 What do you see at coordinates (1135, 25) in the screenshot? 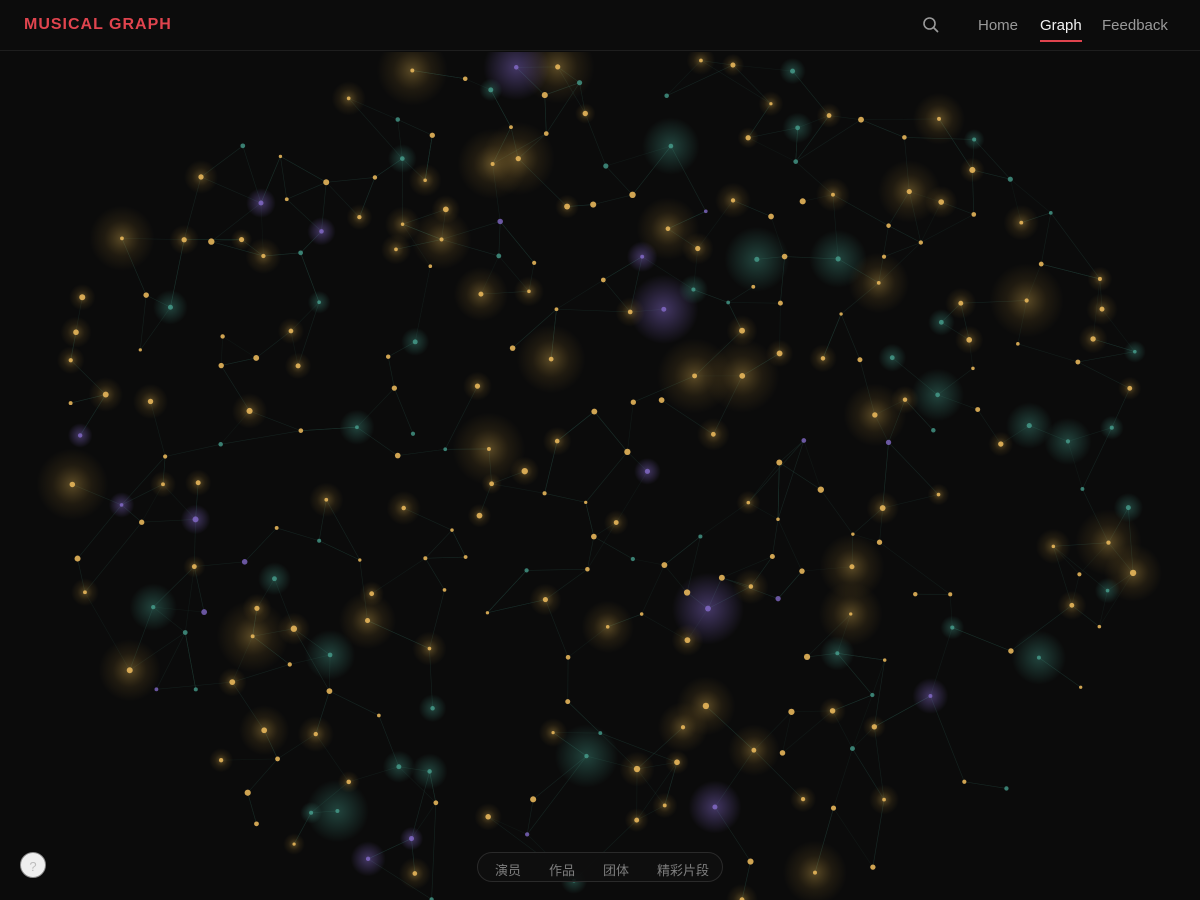
I see `nav-feedback: Feedback` at bounding box center [1135, 25].